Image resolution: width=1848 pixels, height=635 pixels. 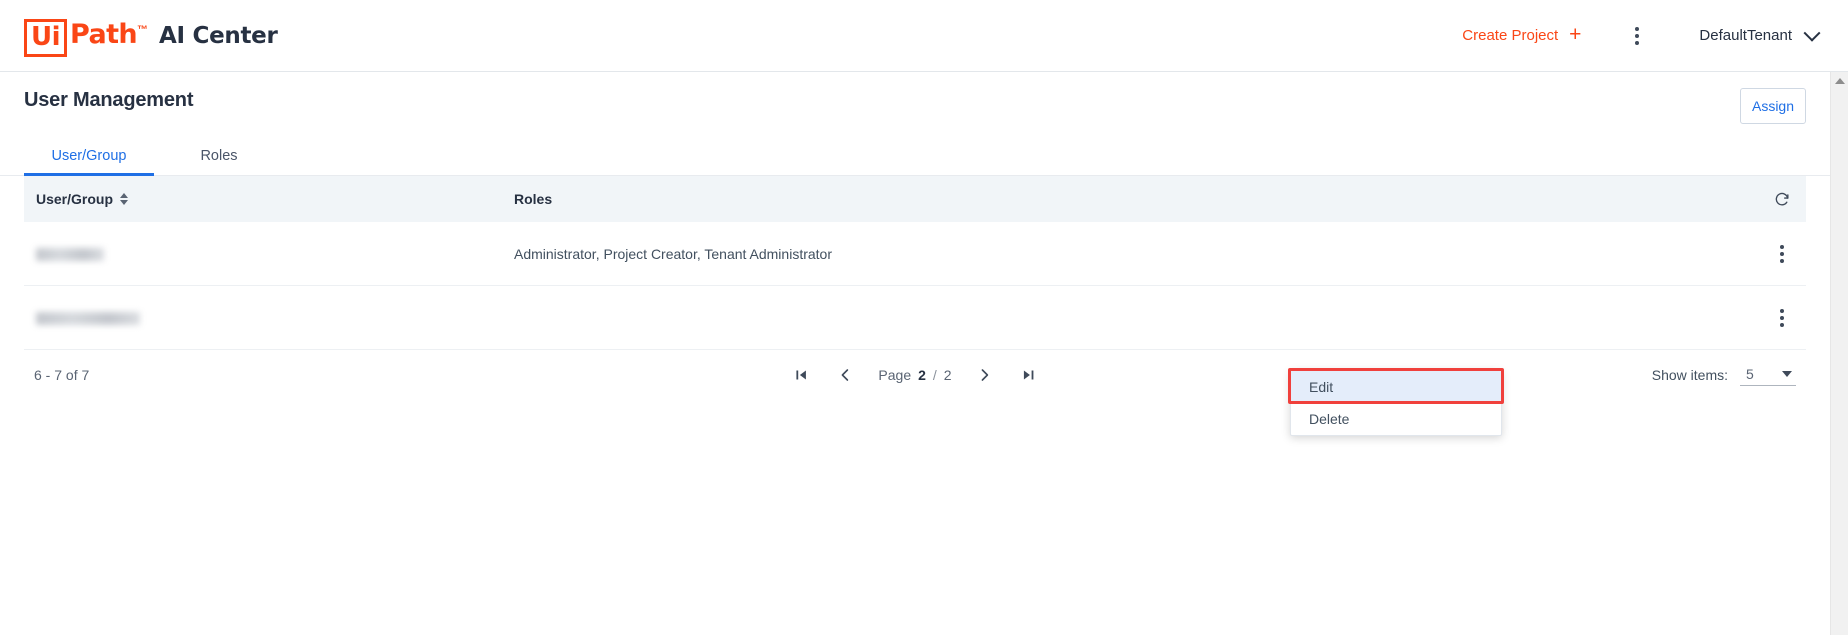 I want to click on last-page-icon, so click(x=1029, y=375).